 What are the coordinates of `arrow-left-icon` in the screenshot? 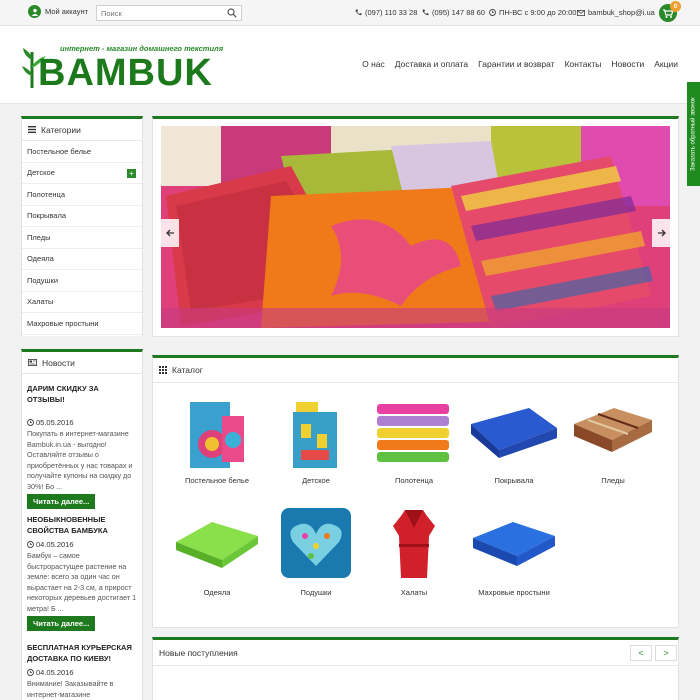 It's located at (169, 233).